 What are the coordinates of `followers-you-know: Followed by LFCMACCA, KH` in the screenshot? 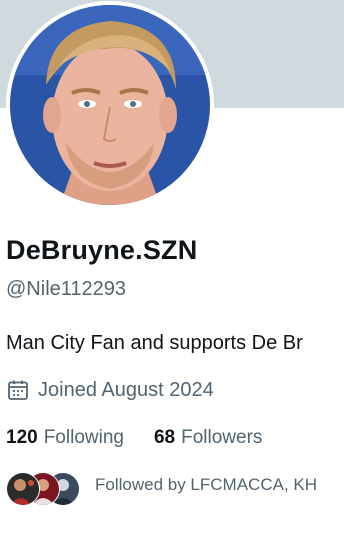 It's located at (175, 488).